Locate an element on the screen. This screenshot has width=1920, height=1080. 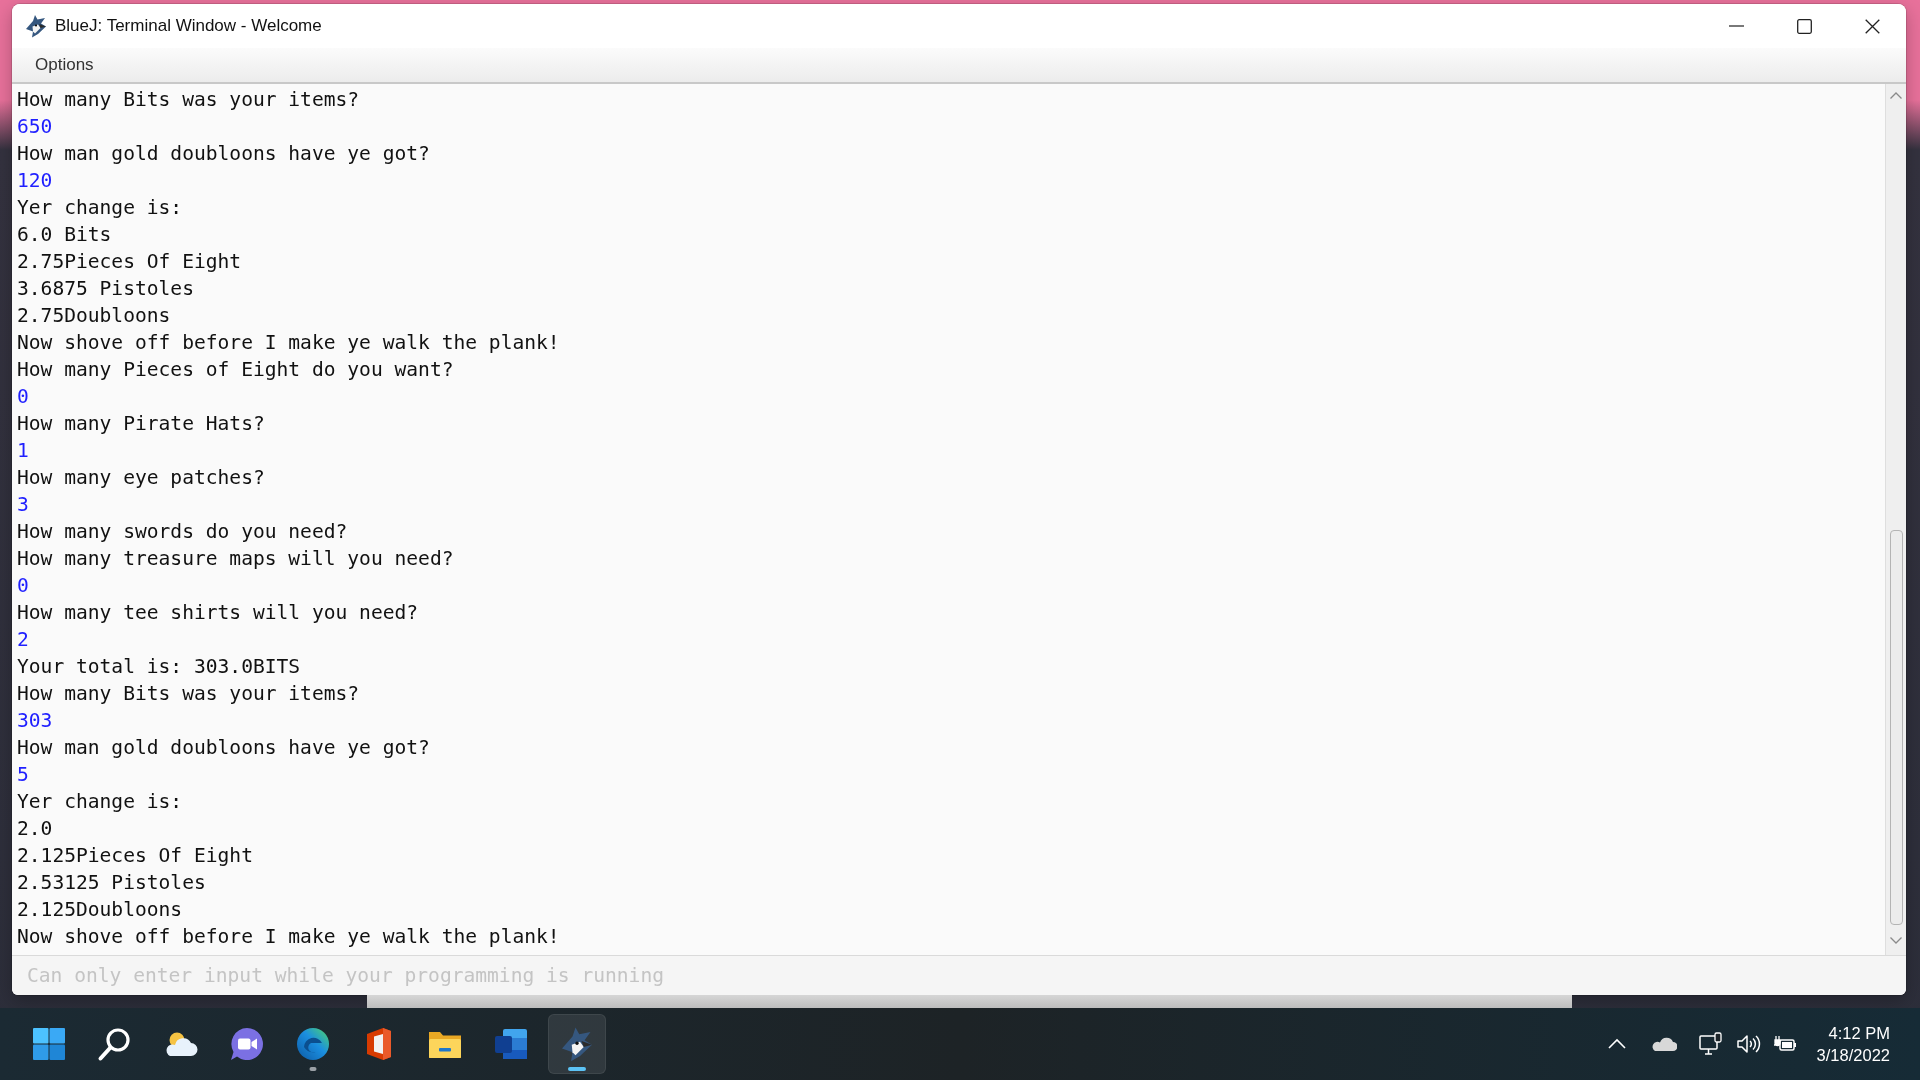
user-input-line: 1 is located at coordinates (23, 451).